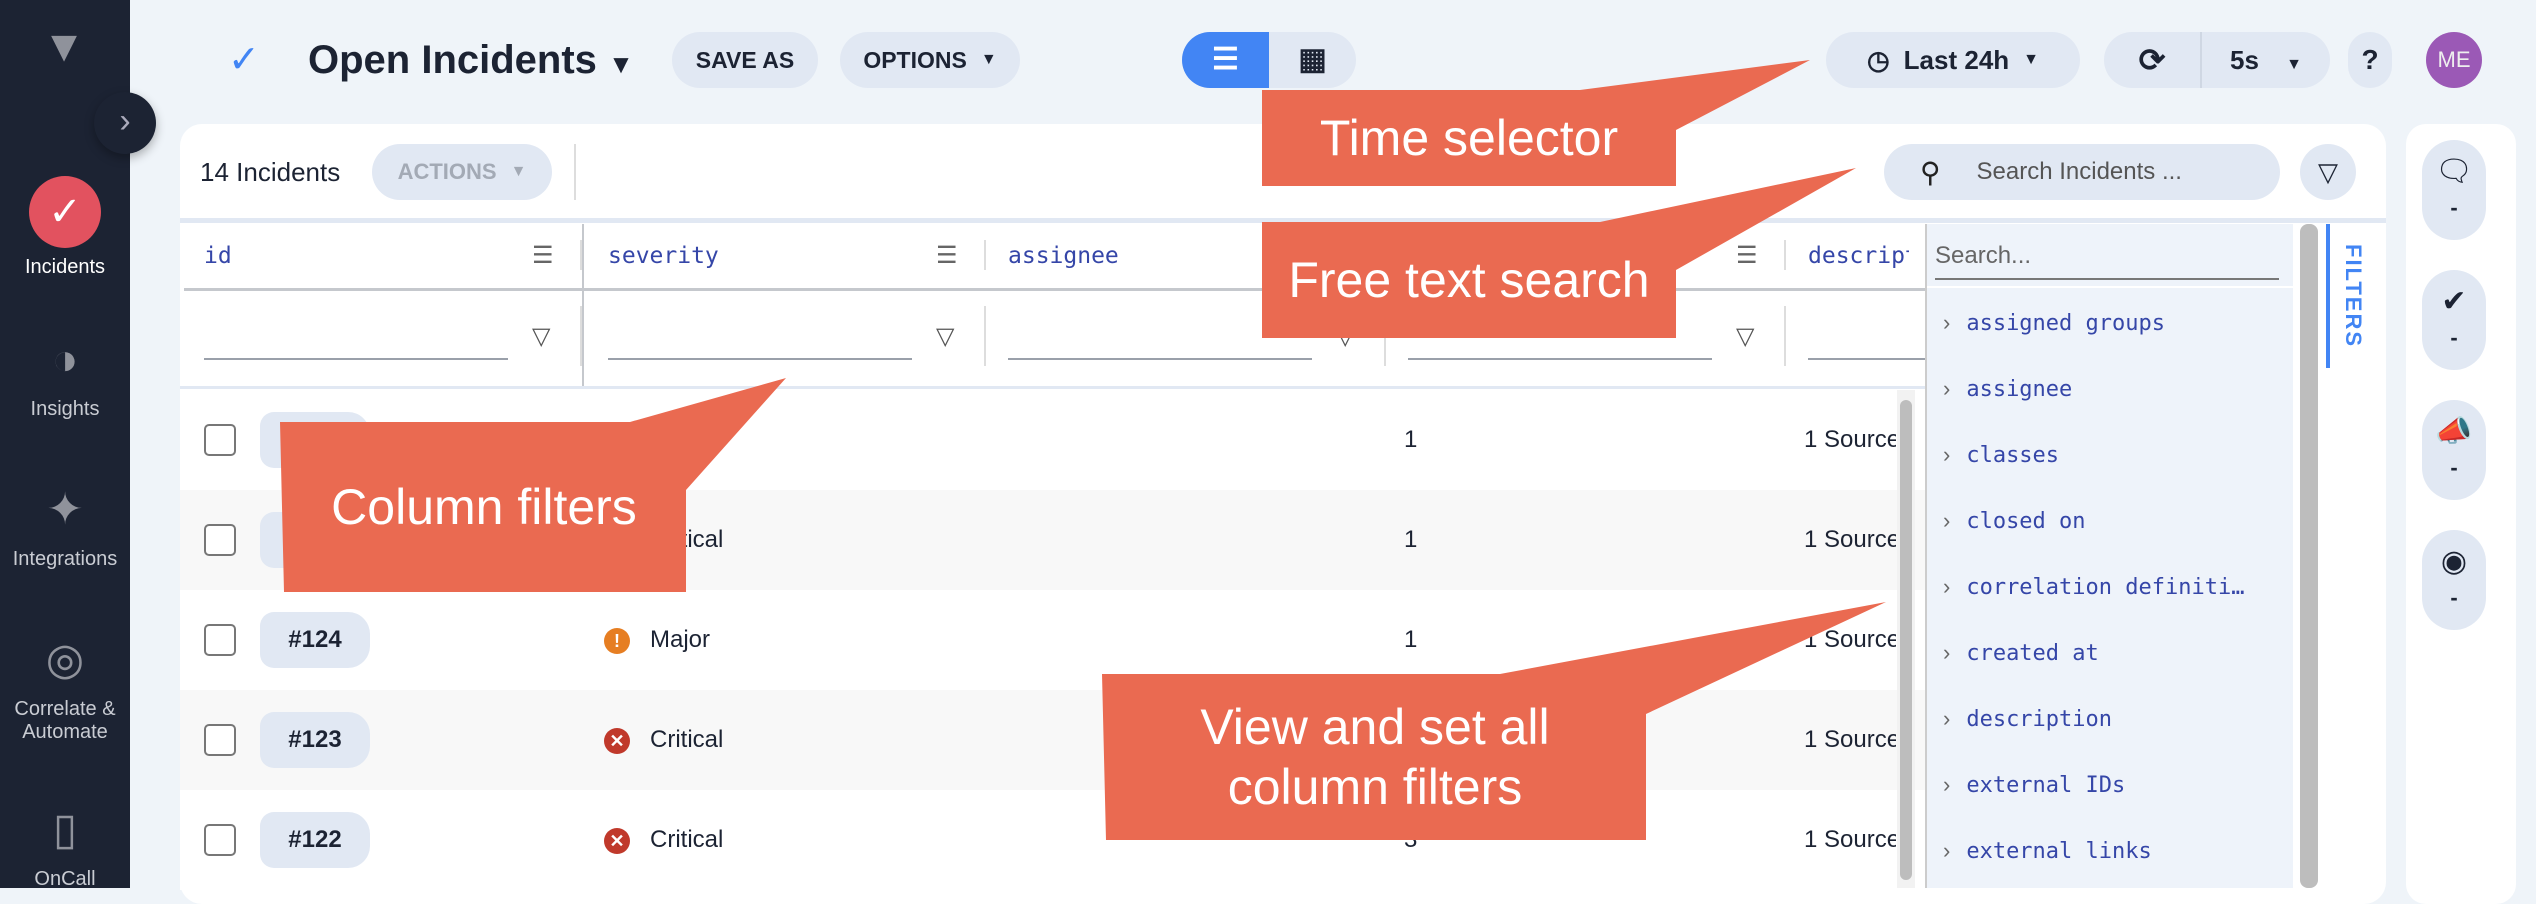  I want to click on callout-search-text: Free text search, so click(1469, 280).